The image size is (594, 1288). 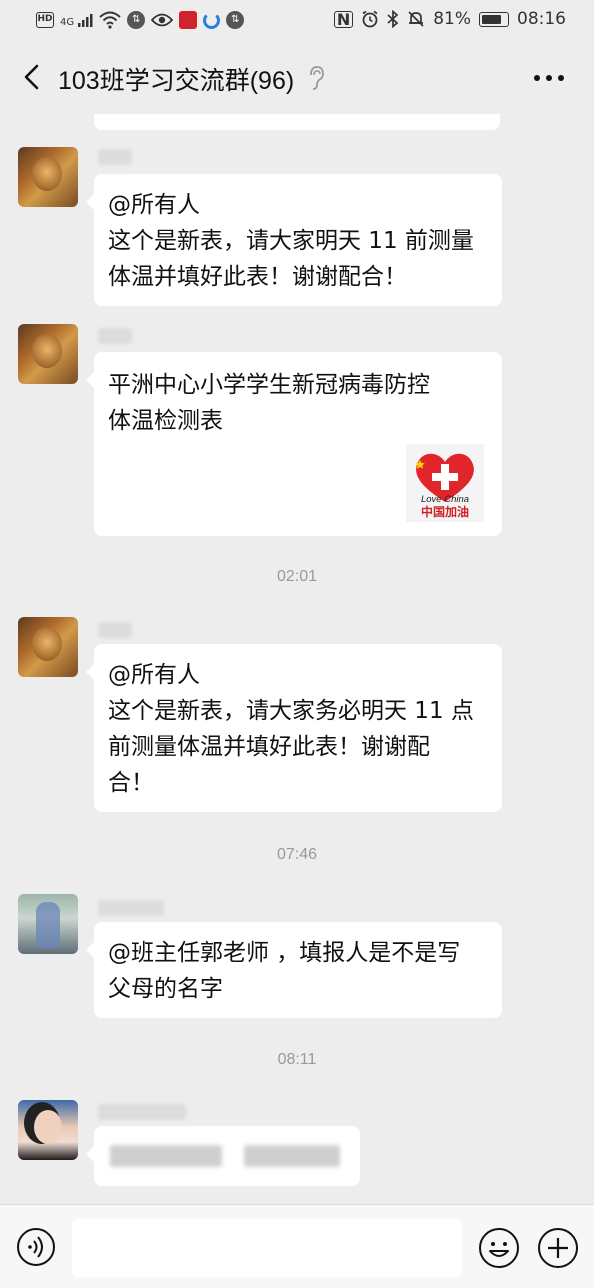 I want to click on status-bar: HD 4G ⇅ ⇅ N 81% 08:16, so click(x=297, y=21).